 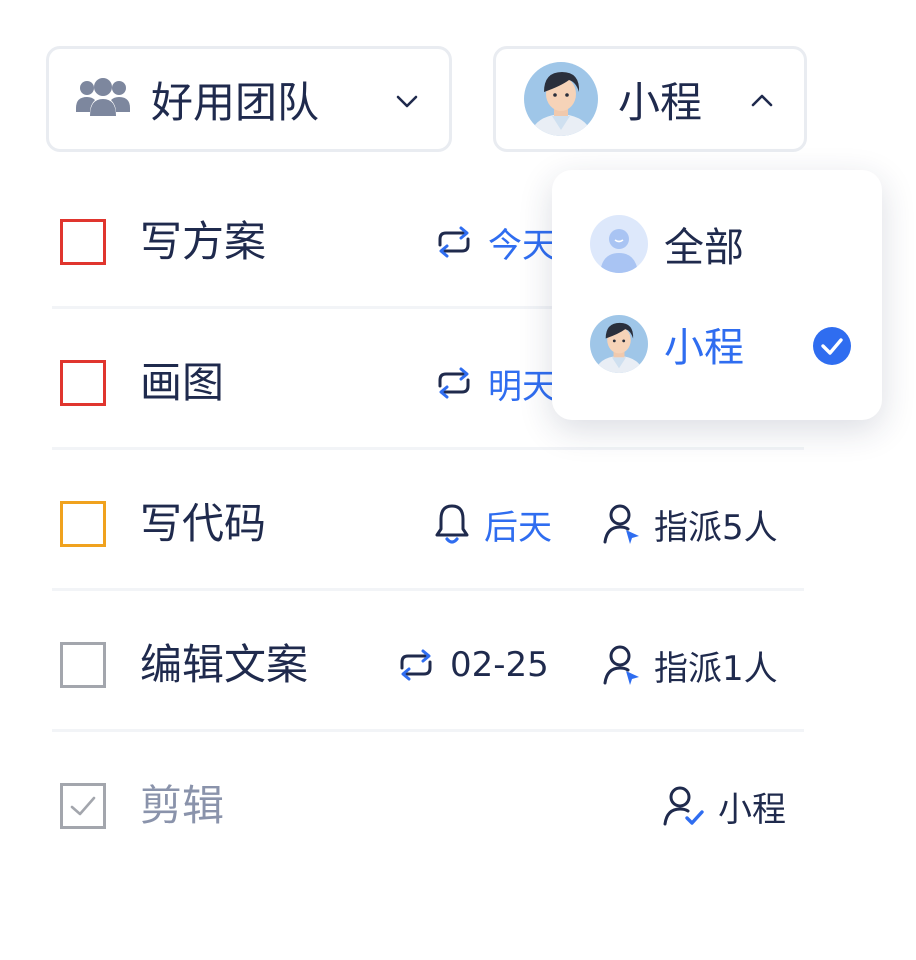 I want to click on task-title: 编辑文案, so click(x=224, y=664).